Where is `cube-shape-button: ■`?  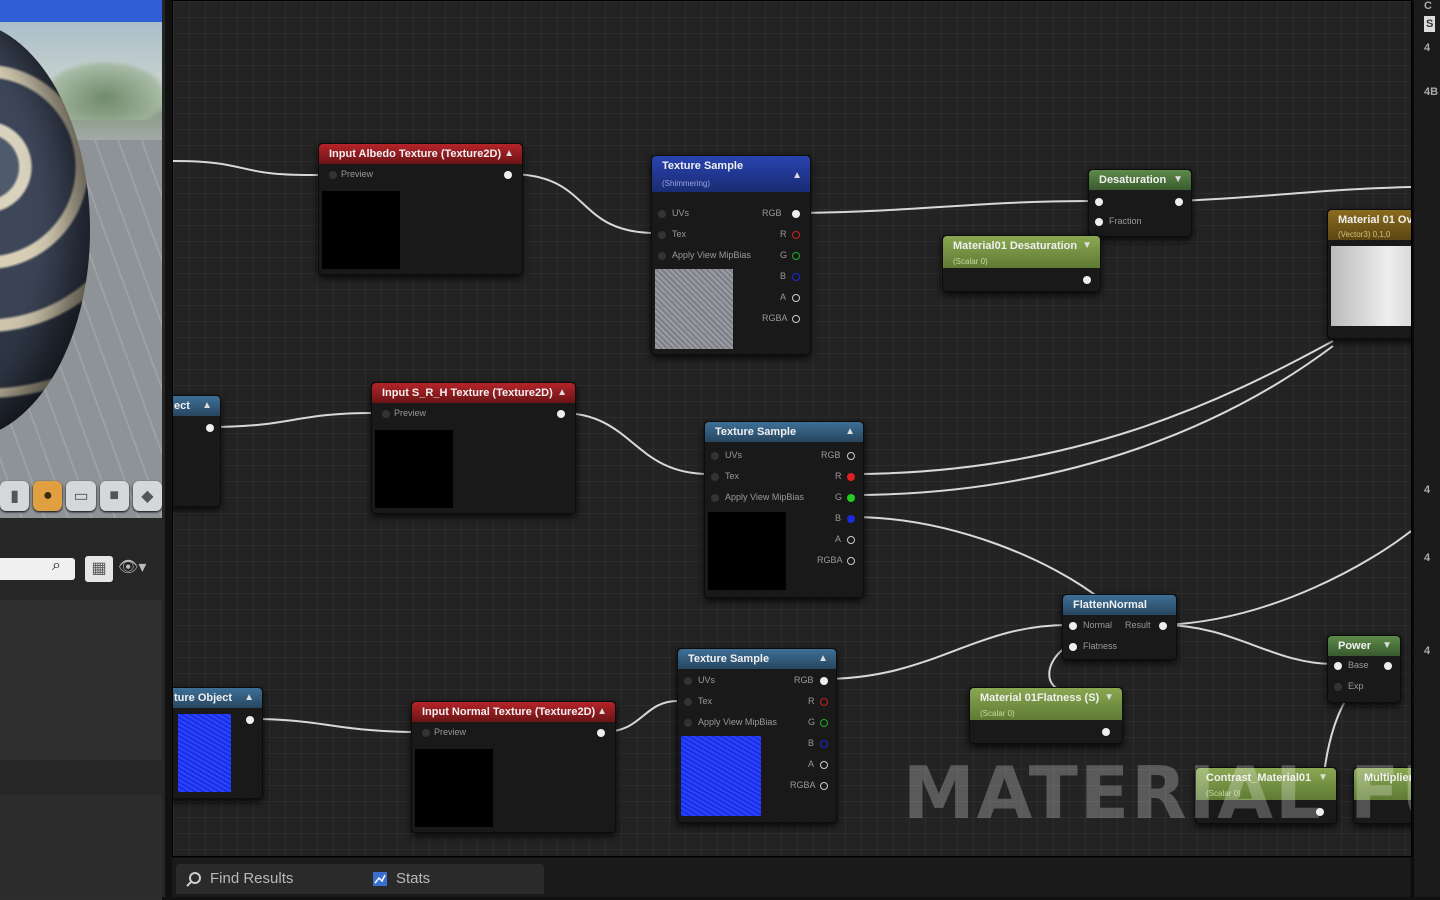
cube-shape-button: ■ is located at coordinates (114, 496).